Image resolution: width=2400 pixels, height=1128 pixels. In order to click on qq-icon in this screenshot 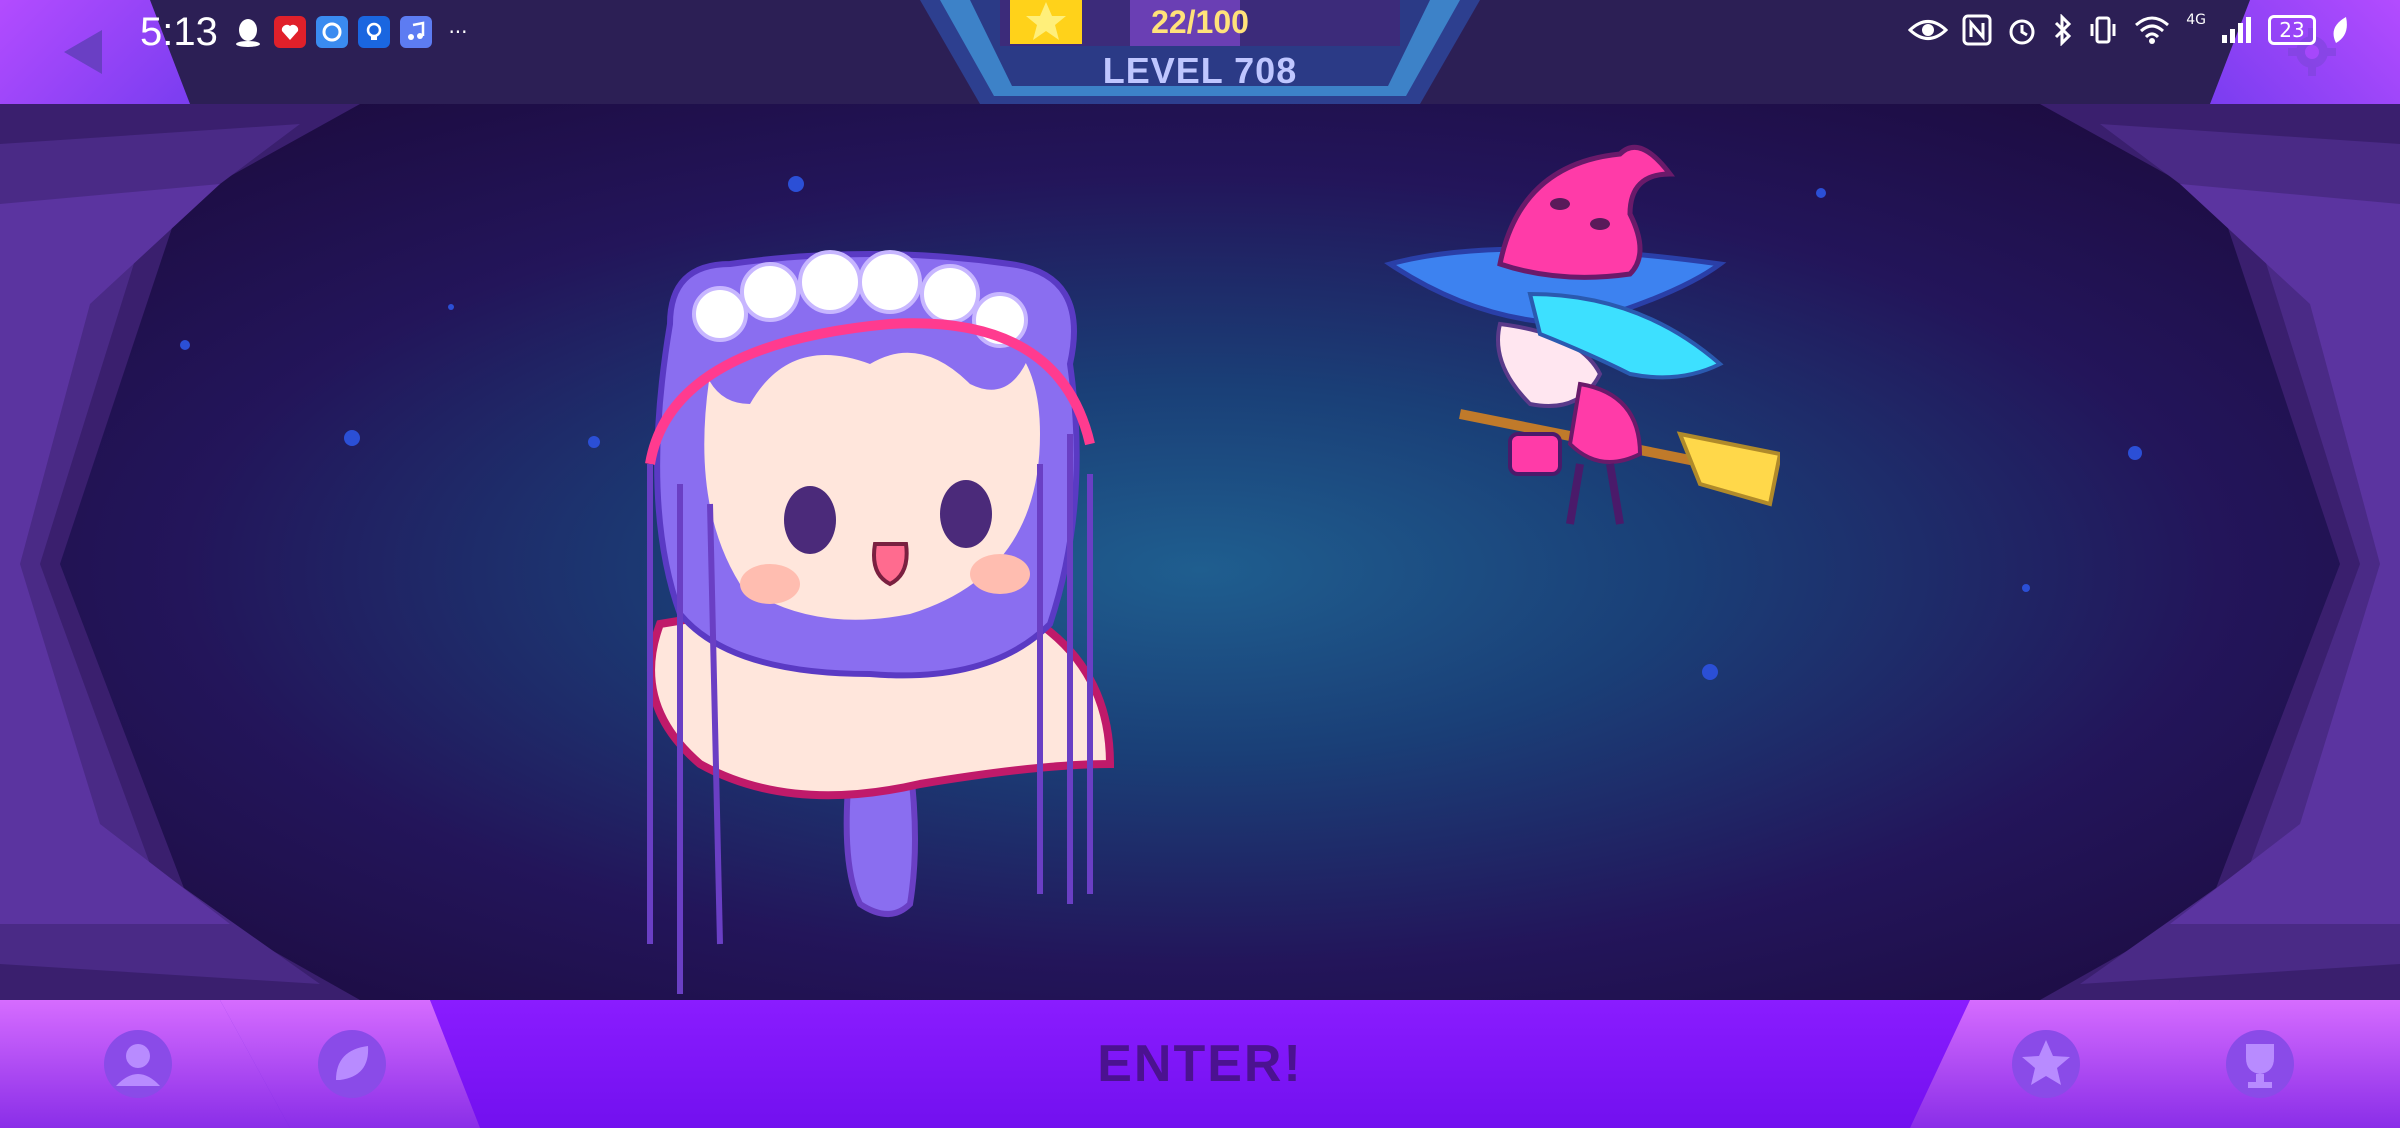, I will do `click(248, 32)`.